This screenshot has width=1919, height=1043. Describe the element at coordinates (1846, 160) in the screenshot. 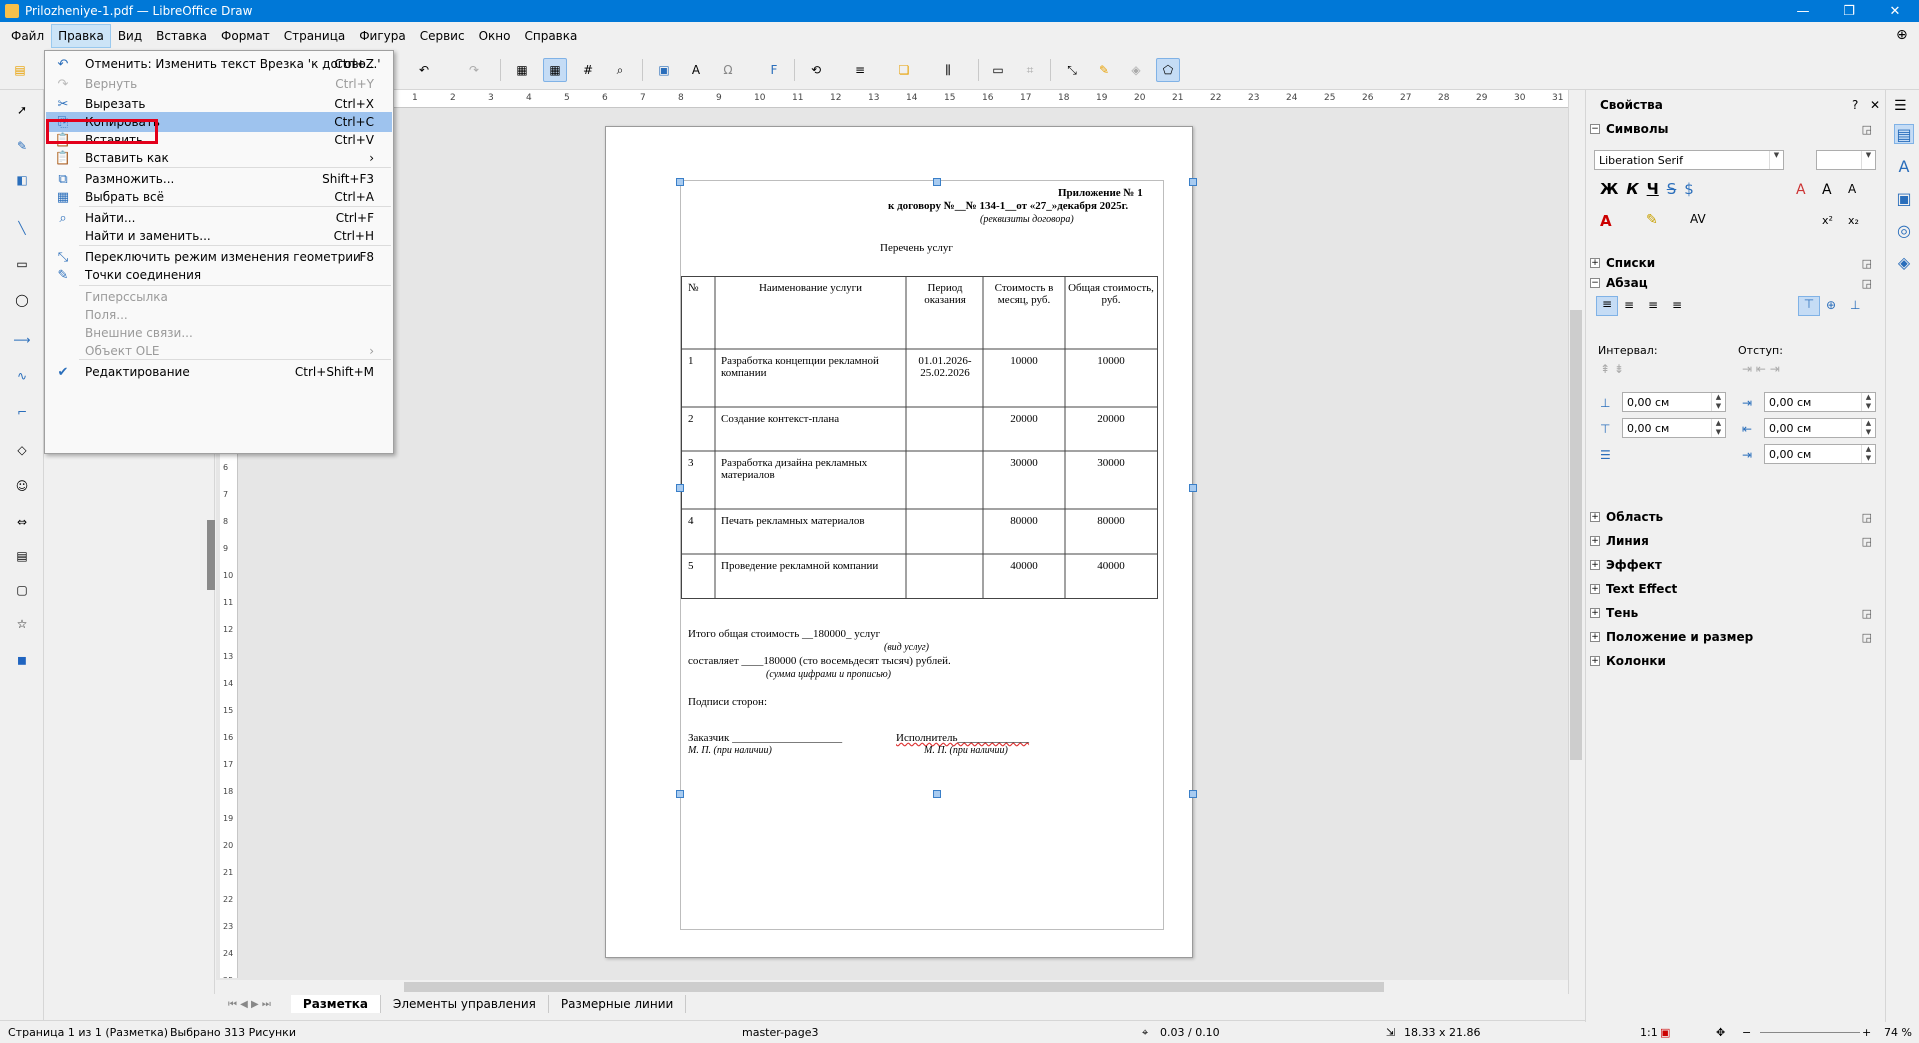

I see `font-size-field: ▼` at that location.